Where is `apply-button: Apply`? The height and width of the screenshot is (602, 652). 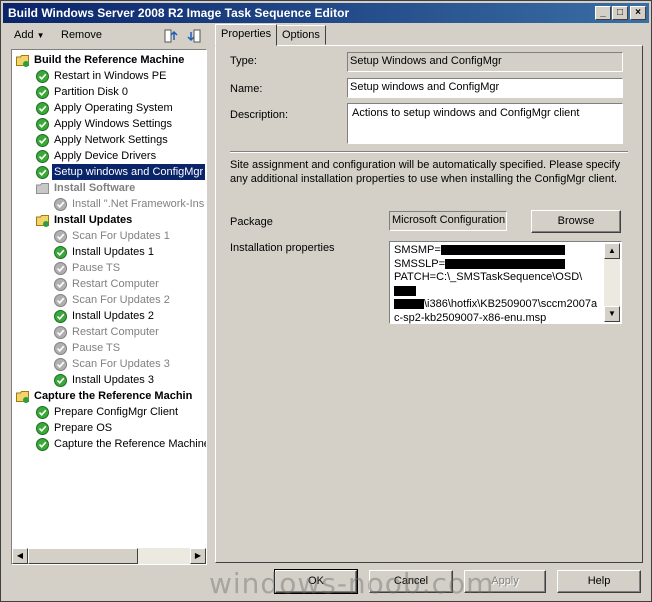
apply-button: Apply is located at coordinates (505, 581).